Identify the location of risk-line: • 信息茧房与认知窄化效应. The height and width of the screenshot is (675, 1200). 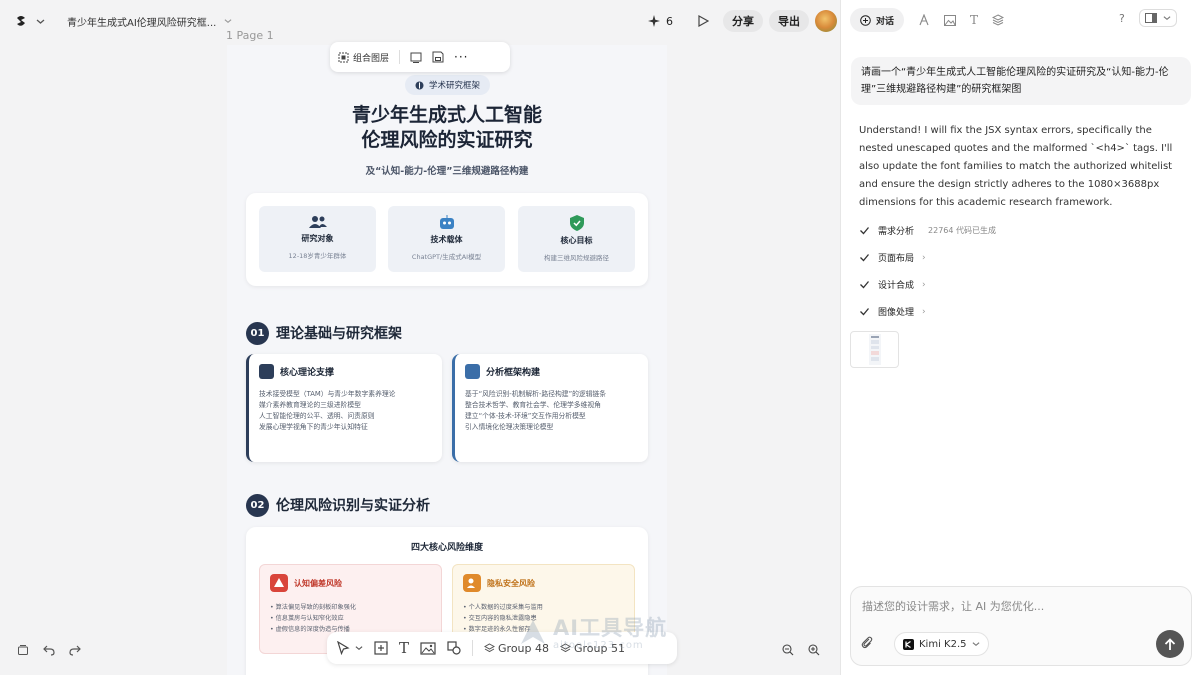
(307, 618).